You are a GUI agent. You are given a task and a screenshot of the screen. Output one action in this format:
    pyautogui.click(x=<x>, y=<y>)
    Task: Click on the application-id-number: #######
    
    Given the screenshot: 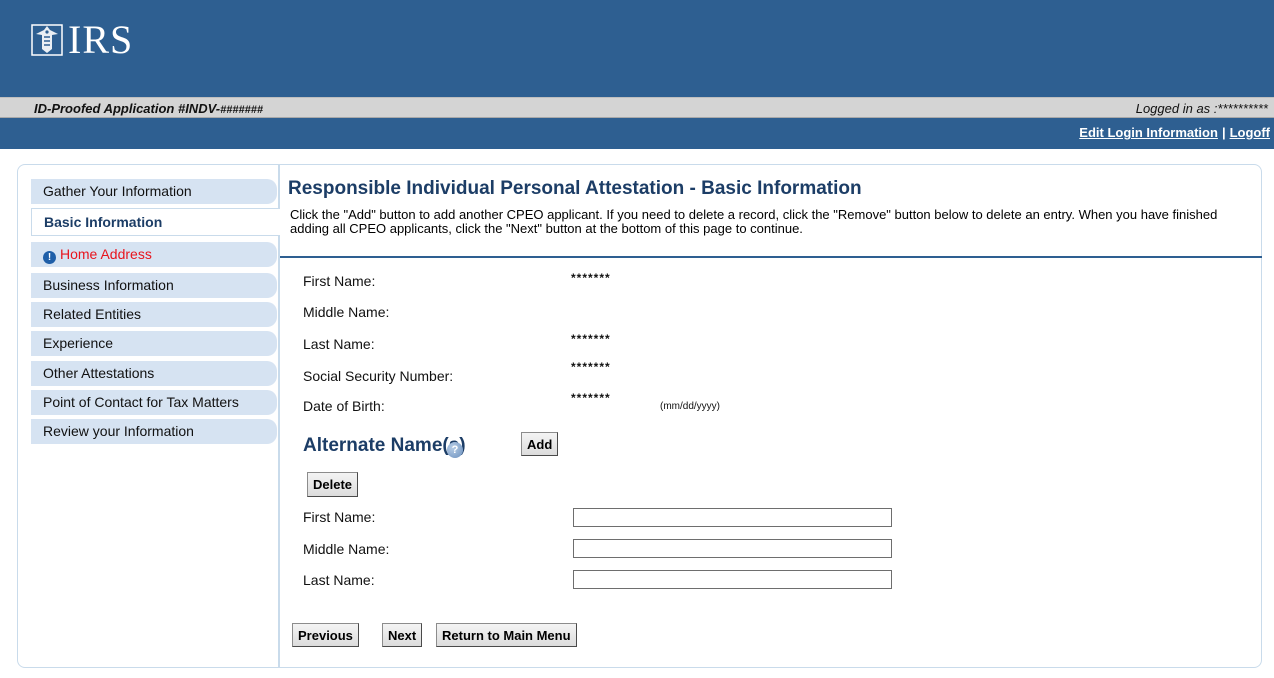 What is the action you would take?
    pyautogui.click(x=241, y=110)
    